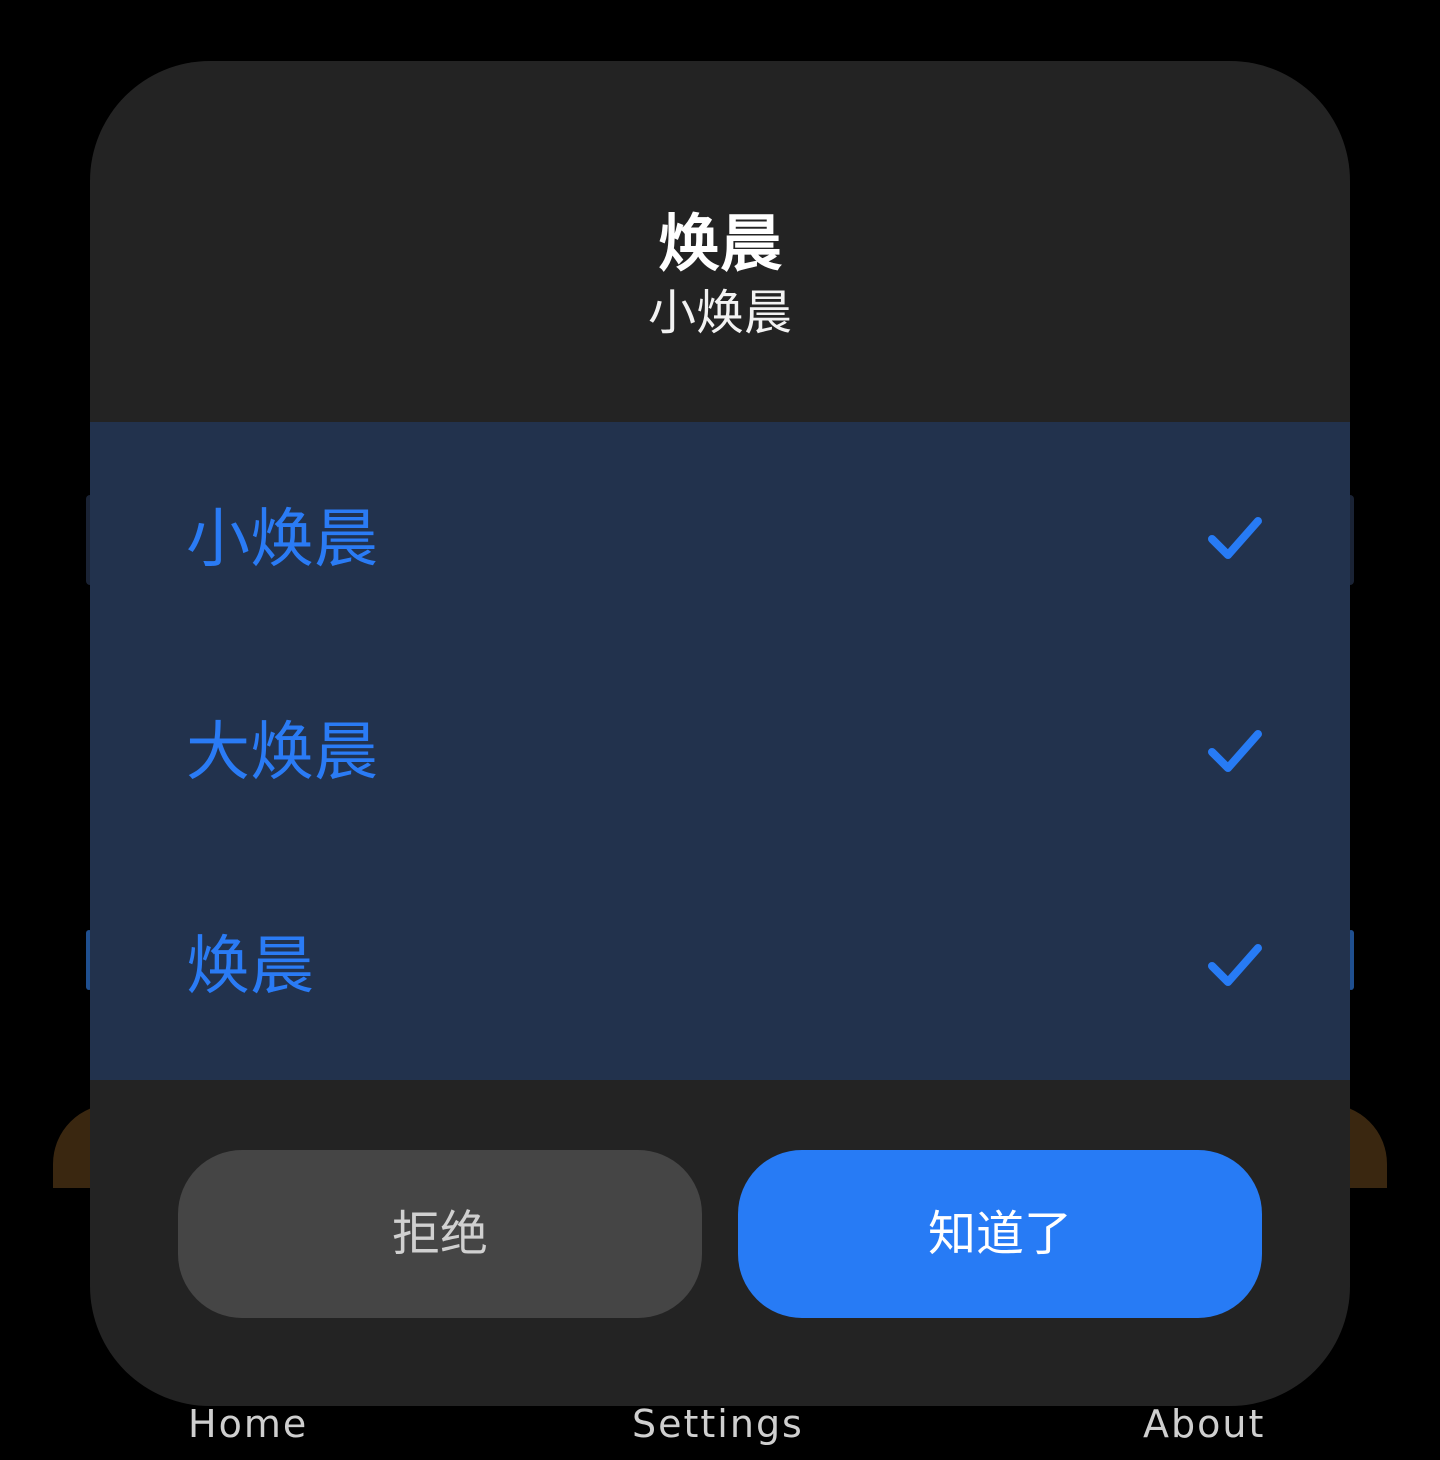 This screenshot has width=1440, height=1460. Describe the element at coordinates (718, 1424) in the screenshot. I see `tab-settings: Settings` at that location.